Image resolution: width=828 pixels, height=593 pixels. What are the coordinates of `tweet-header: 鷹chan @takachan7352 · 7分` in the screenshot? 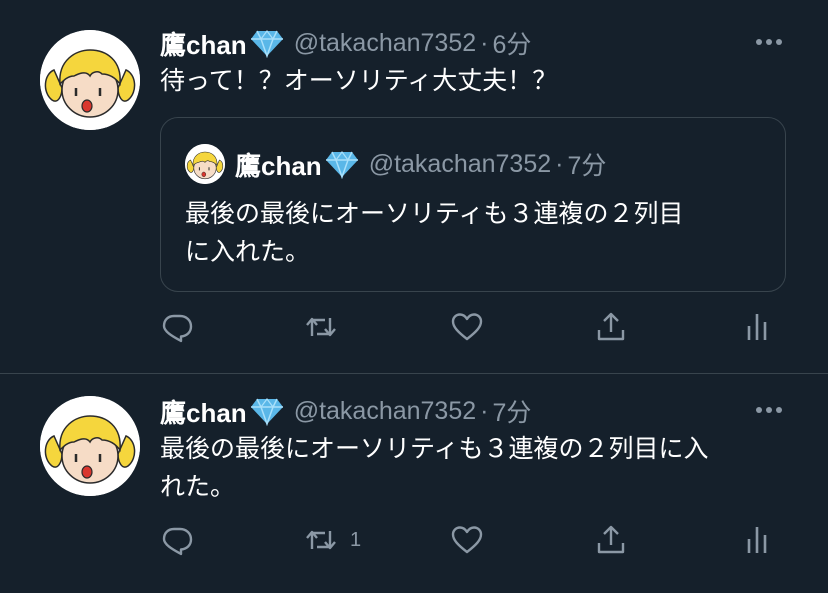 It's located at (345, 411).